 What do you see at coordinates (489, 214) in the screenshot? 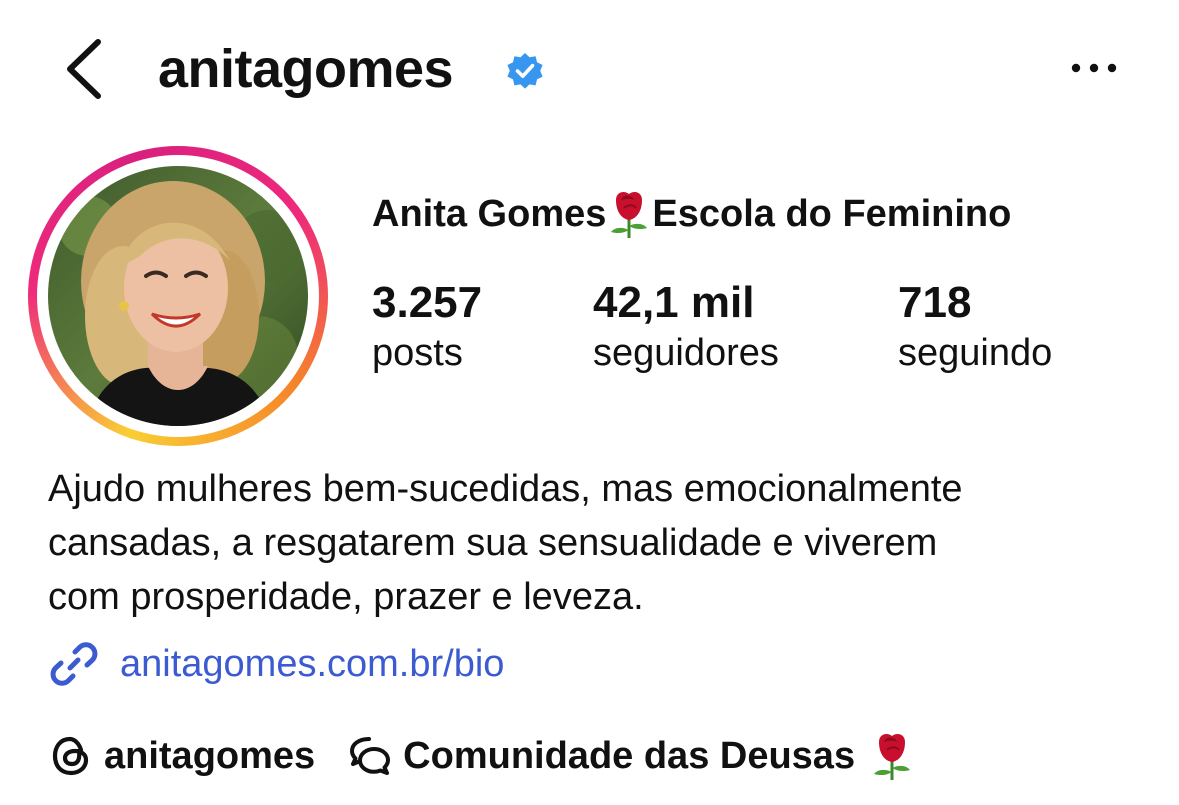
I see `display-name-text: Anita Gomes` at bounding box center [489, 214].